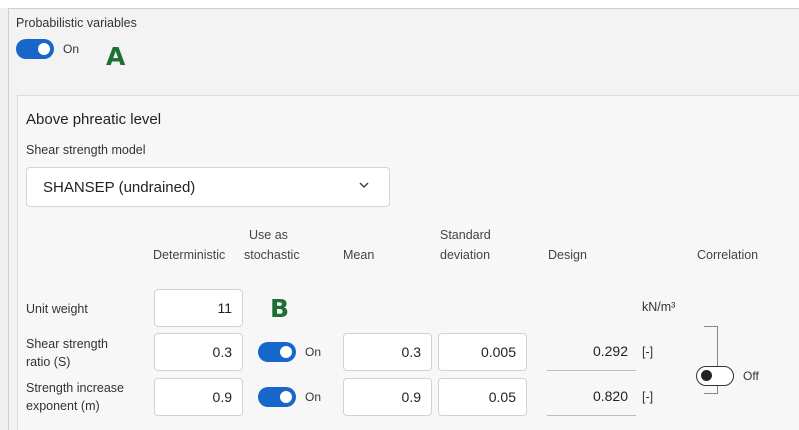  Describe the element at coordinates (387, 352) in the screenshot. I see `shear-ratio-mean-input: 0.3` at that location.